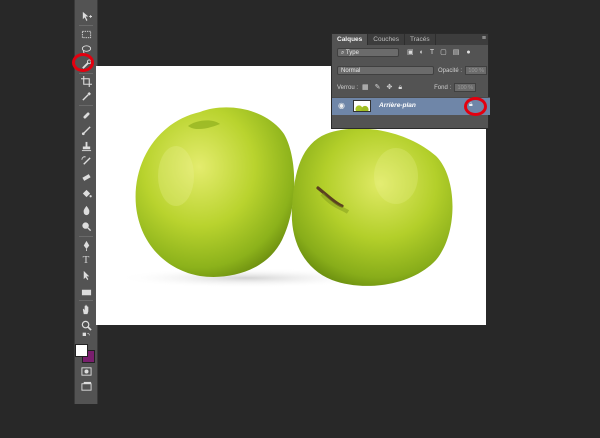 This screenshot has height=438, width=600. I want to click on layer-thumbnail, so click(362, 106).